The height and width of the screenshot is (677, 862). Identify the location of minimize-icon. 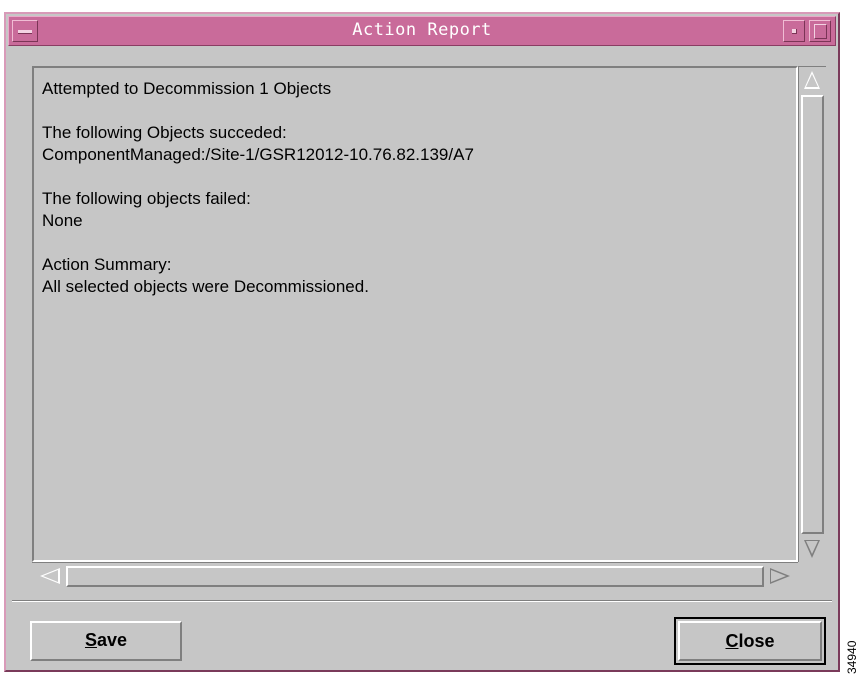
(794, 31).